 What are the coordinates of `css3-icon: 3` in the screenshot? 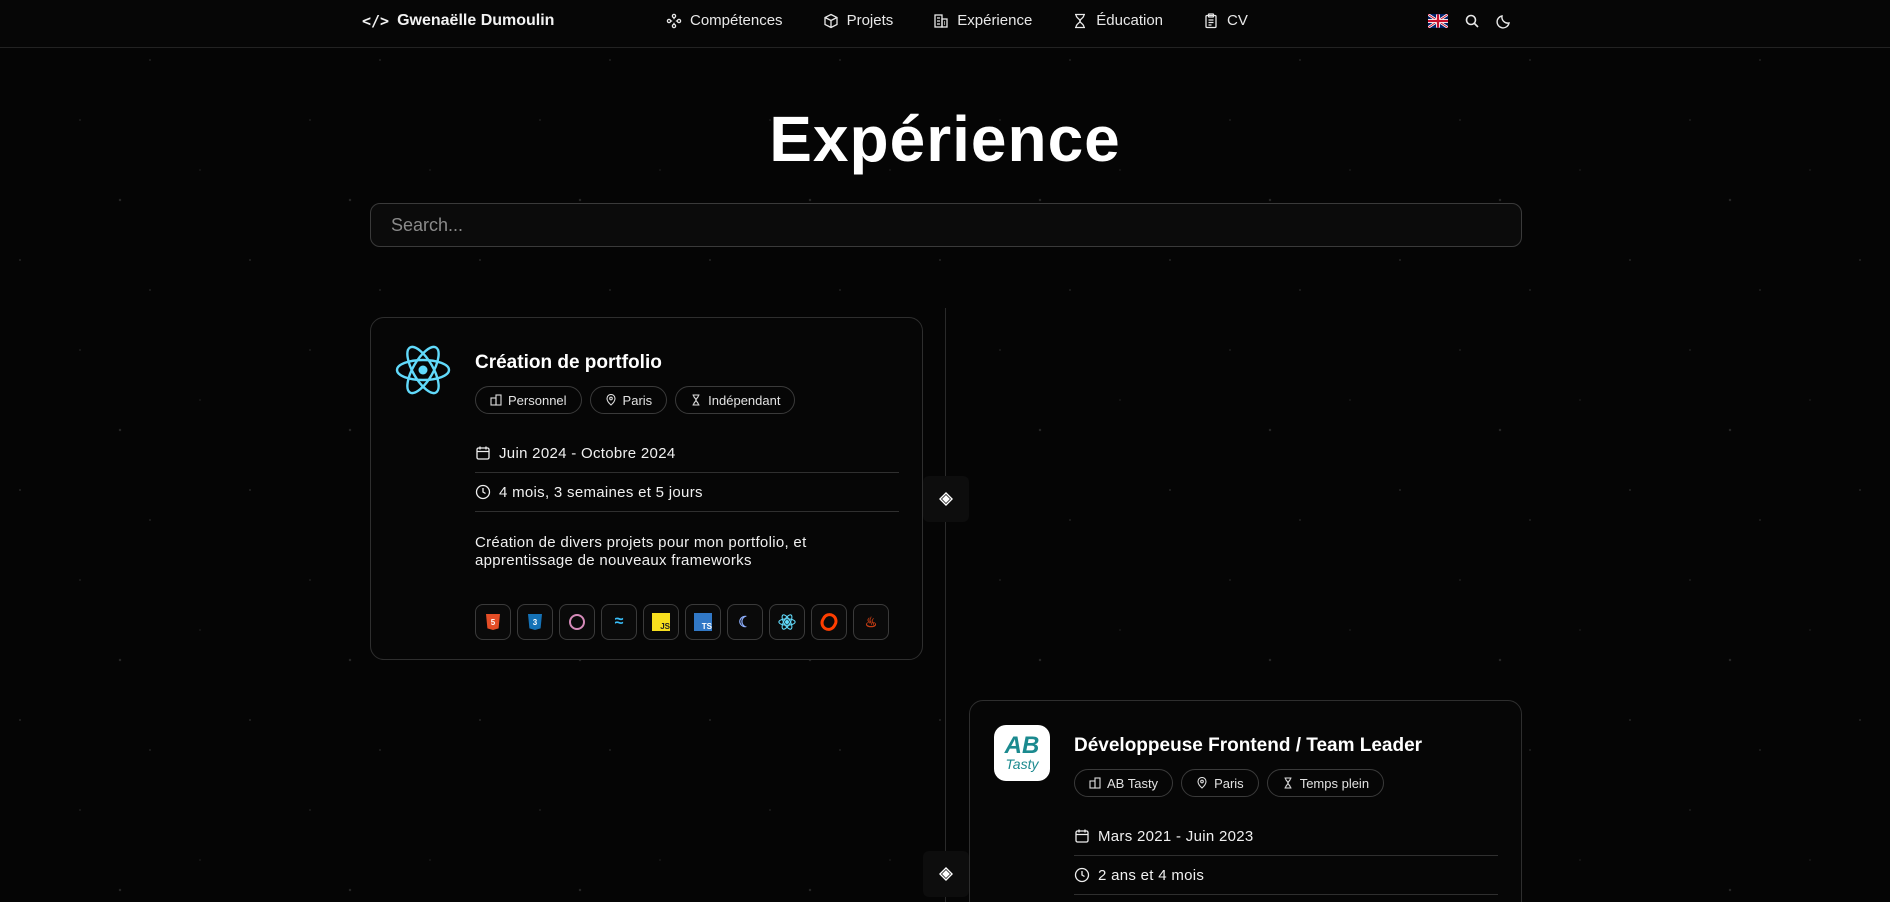 It's located at (535, 622).